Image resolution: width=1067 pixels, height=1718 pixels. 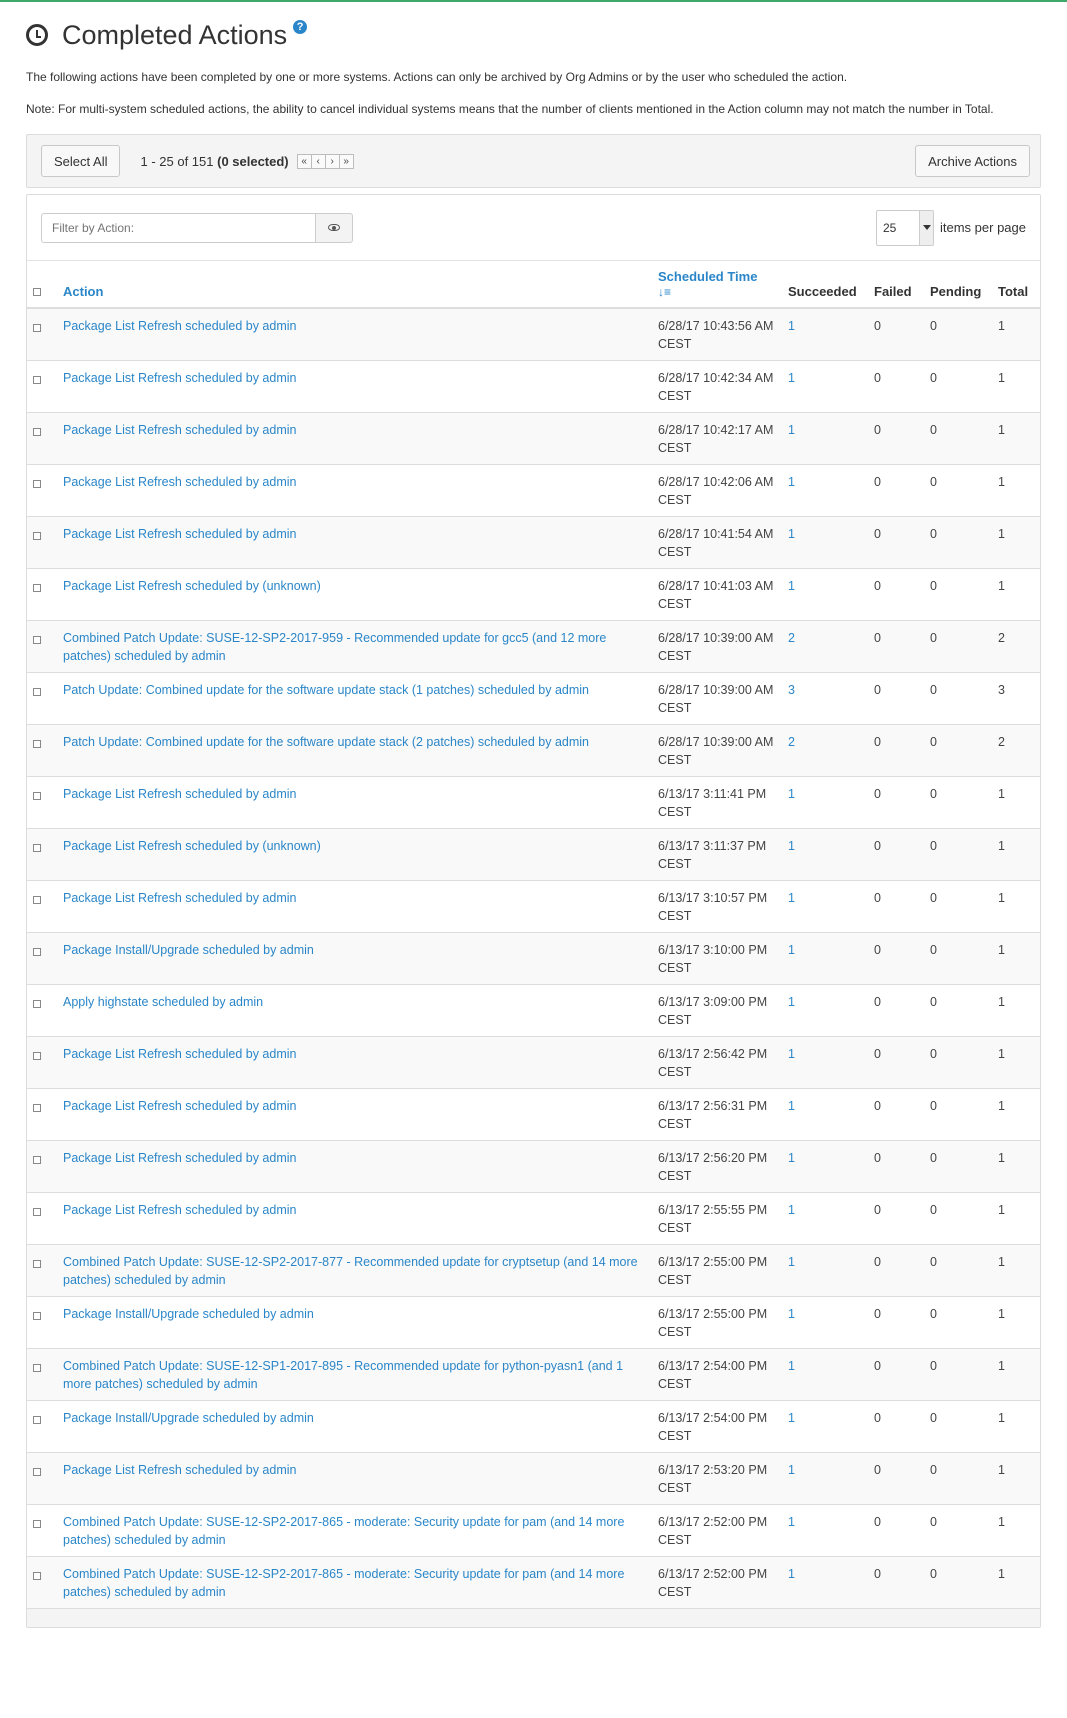 I want to click on help-icon: ?, so click(x=300, y=27).